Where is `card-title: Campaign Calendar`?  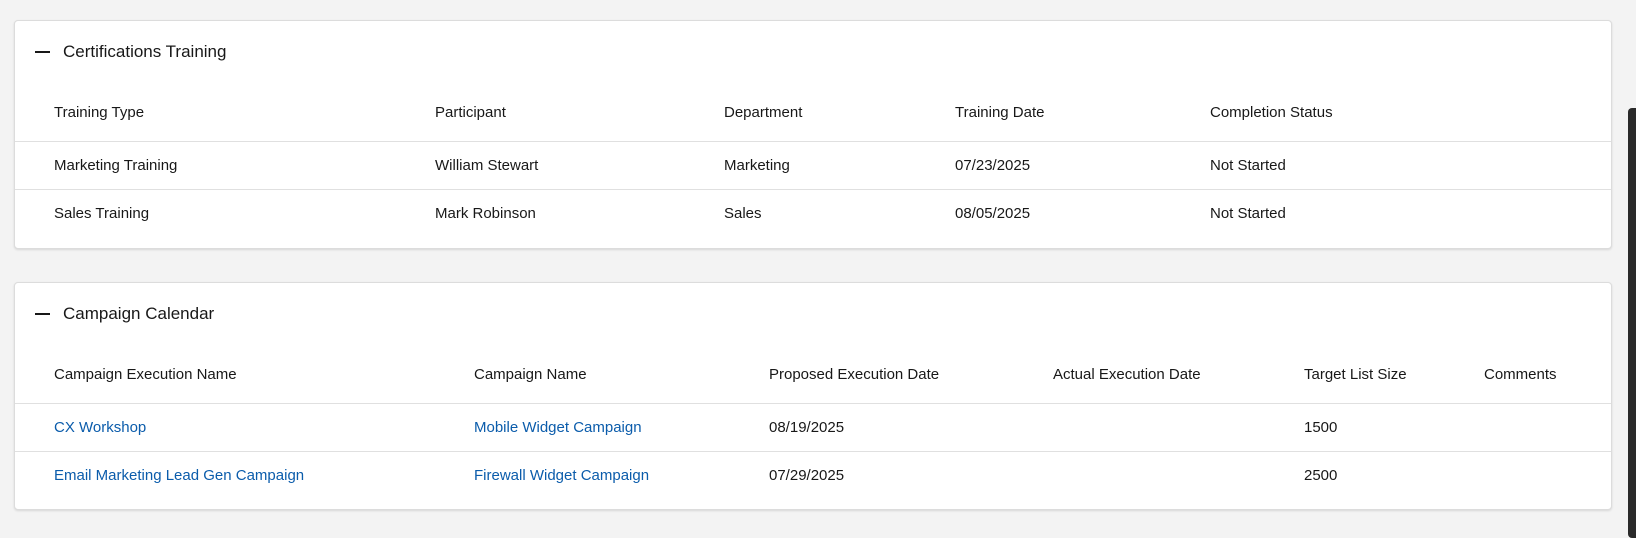 card-title: Campaign Calendar is located at coordinates (139, 313).